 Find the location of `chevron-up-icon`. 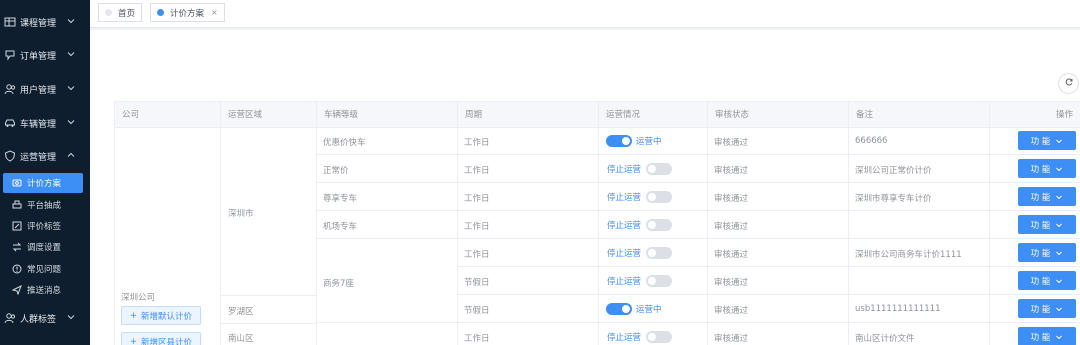

chevron-up-icon is located at coordinates (71, 155).